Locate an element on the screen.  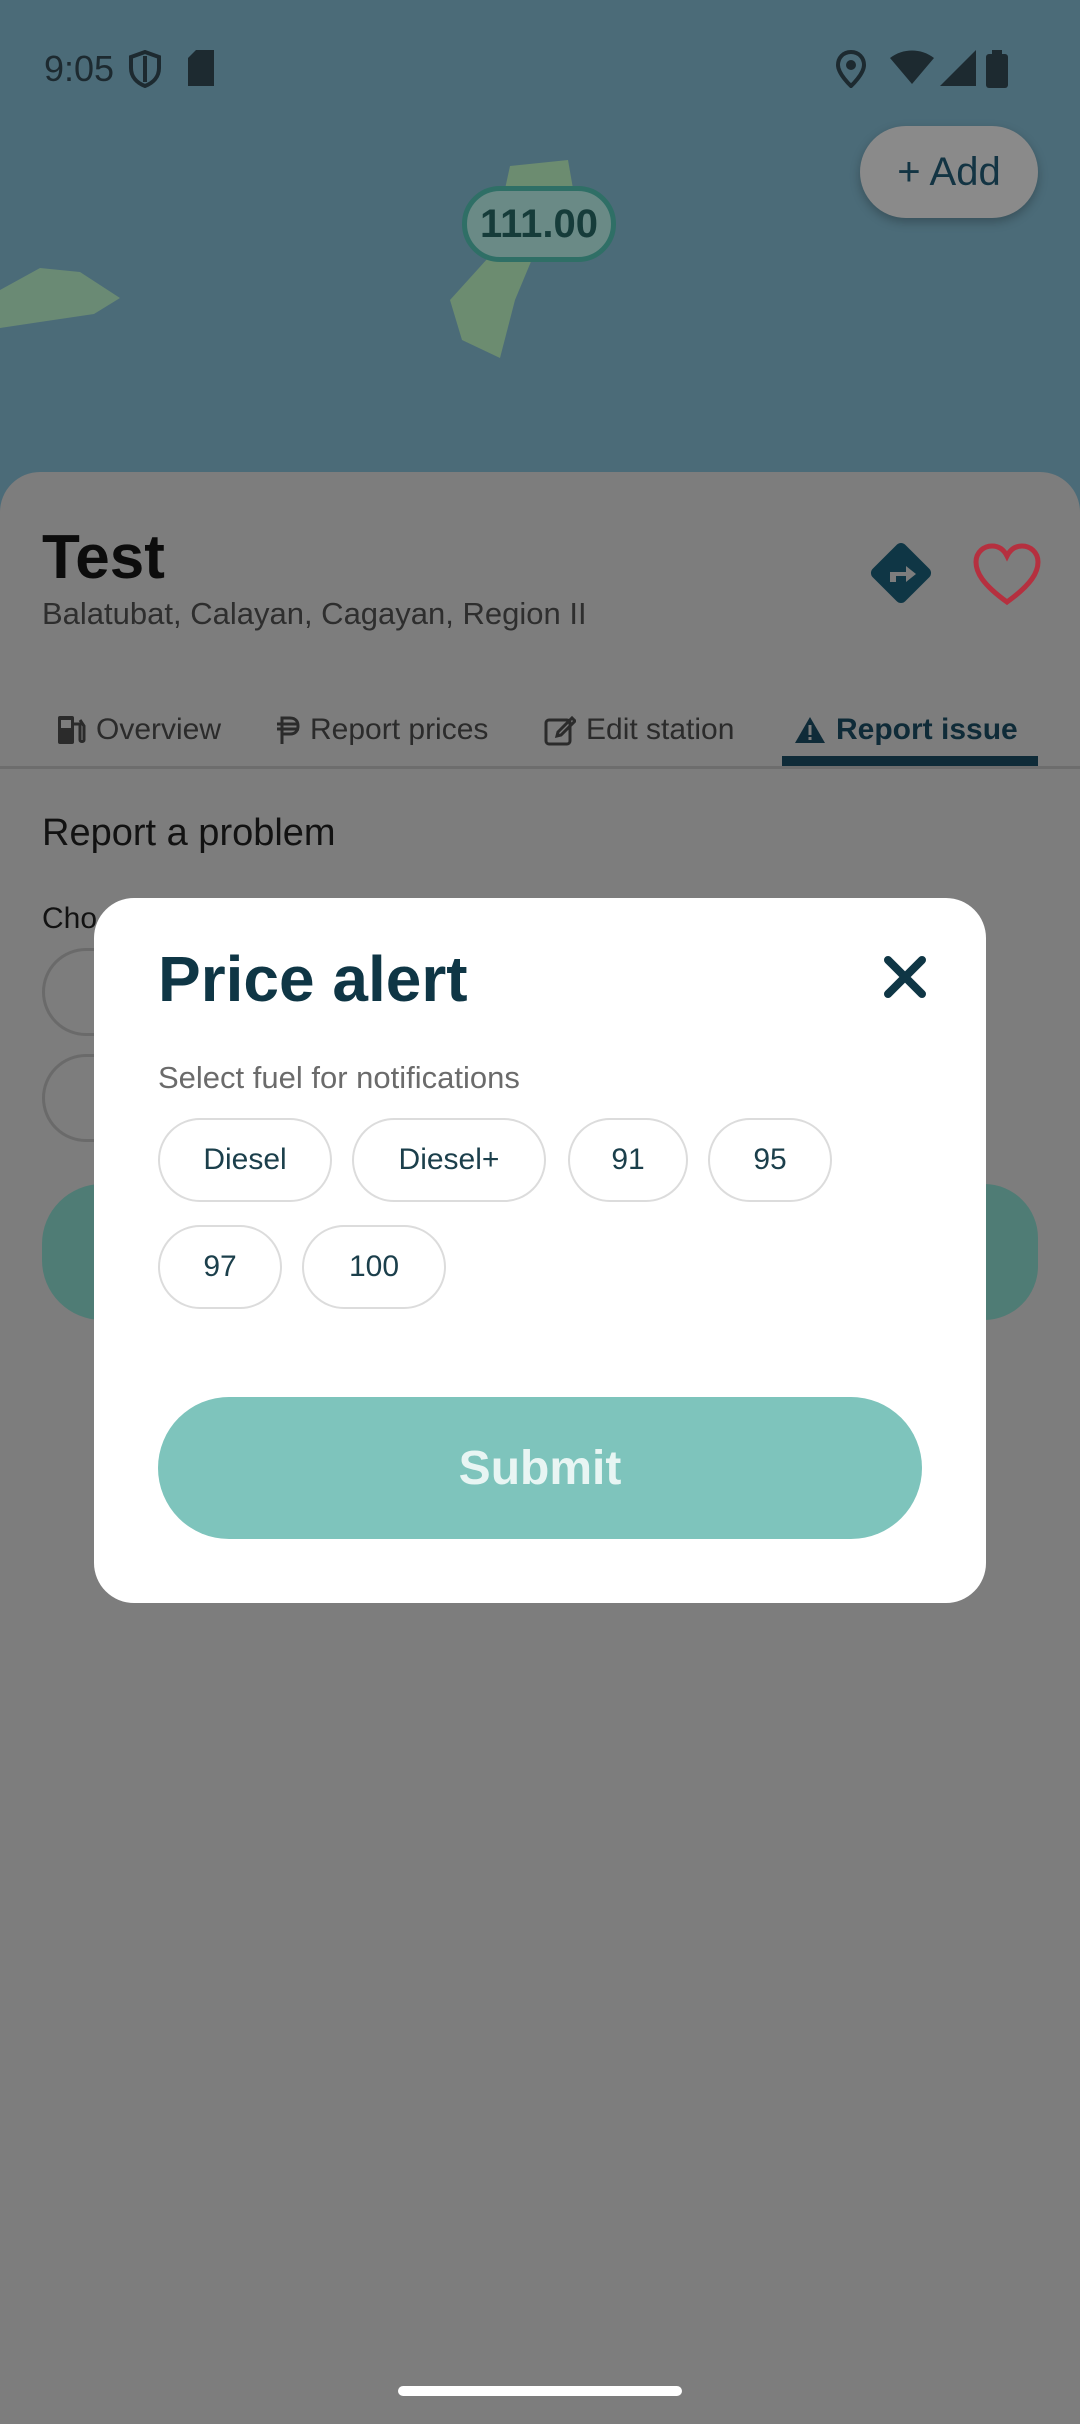
battery-icon is located at coordinates (997, 69).